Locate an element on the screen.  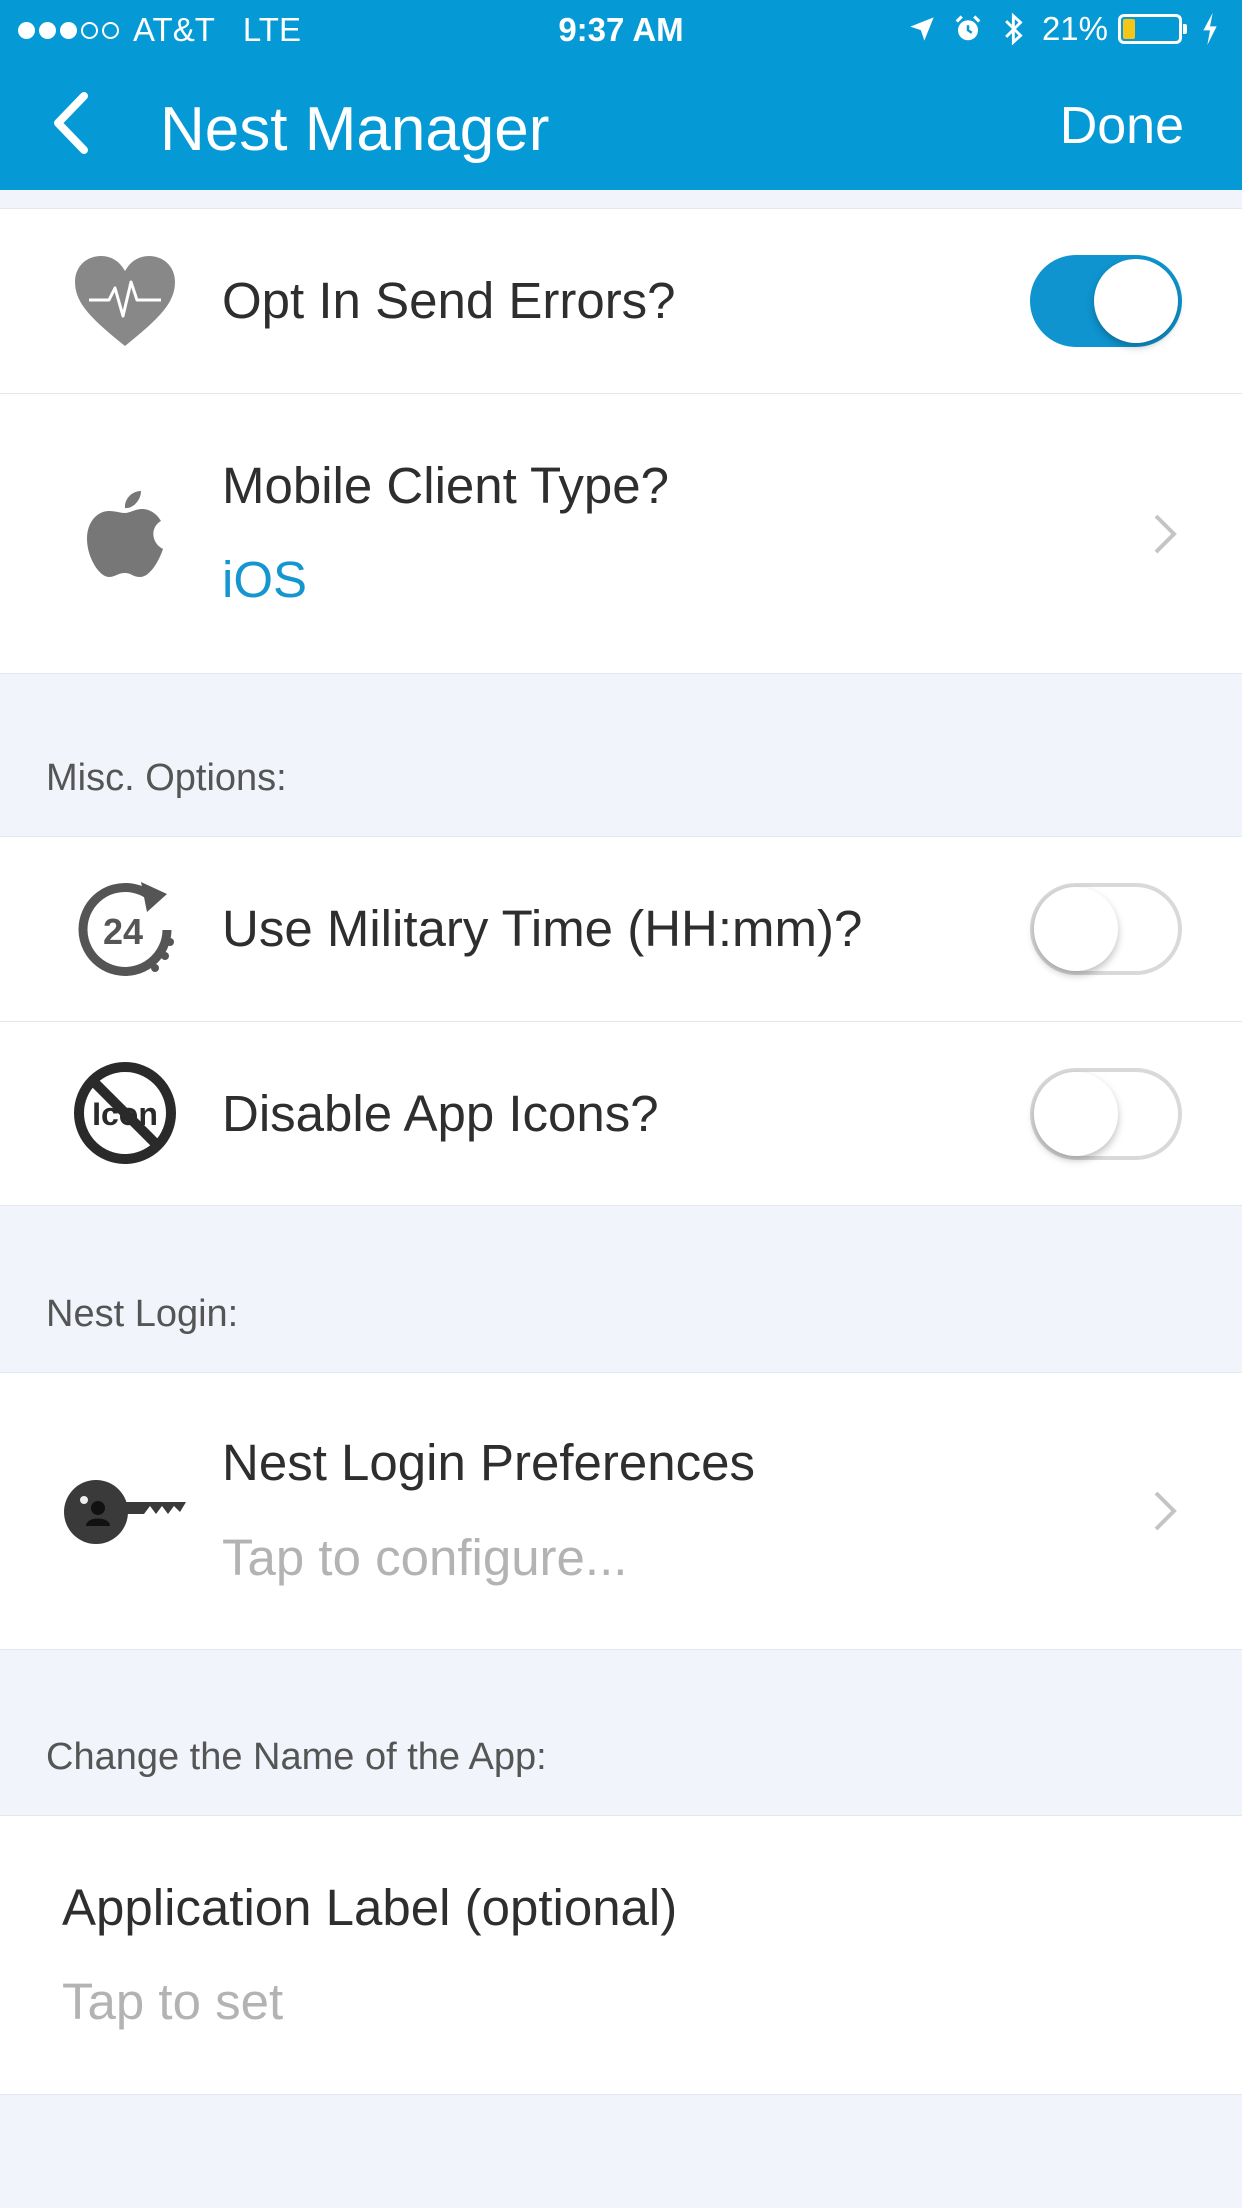
disable-icons-toggle is located at coordinates (1106, 1114).